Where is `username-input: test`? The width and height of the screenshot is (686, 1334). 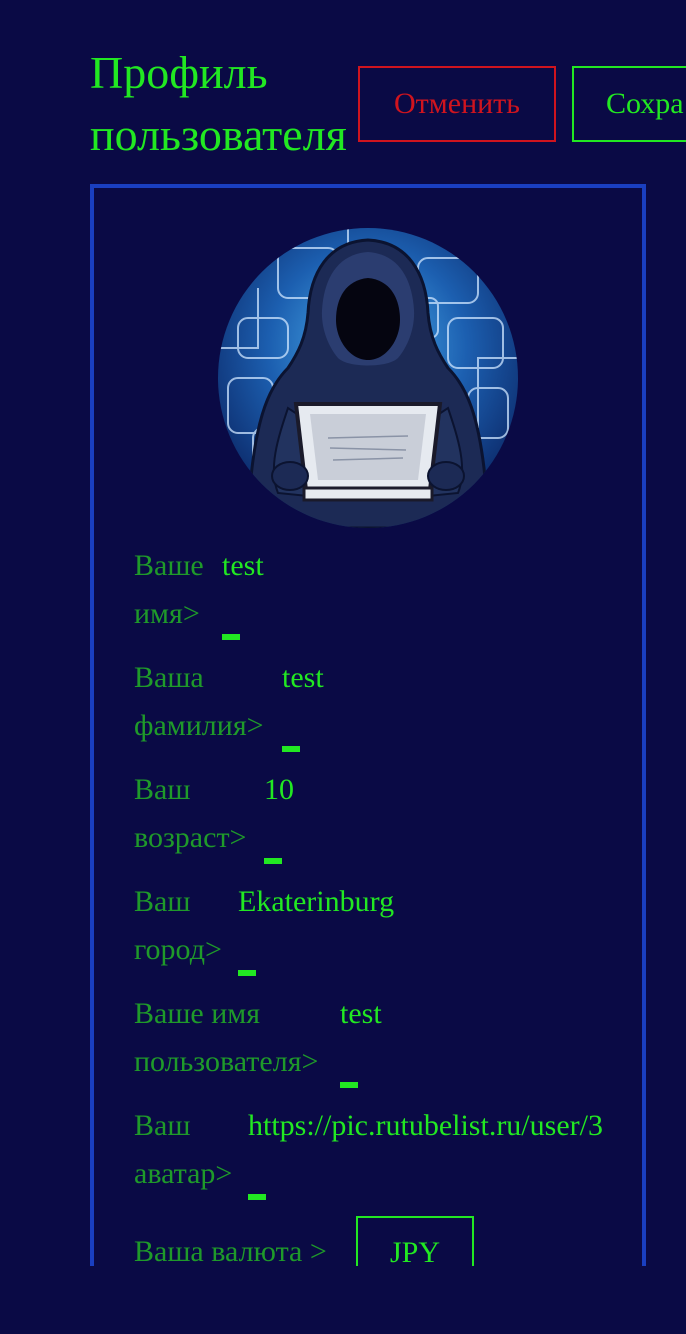 username-input: test is located at coordinates (361, 1014).